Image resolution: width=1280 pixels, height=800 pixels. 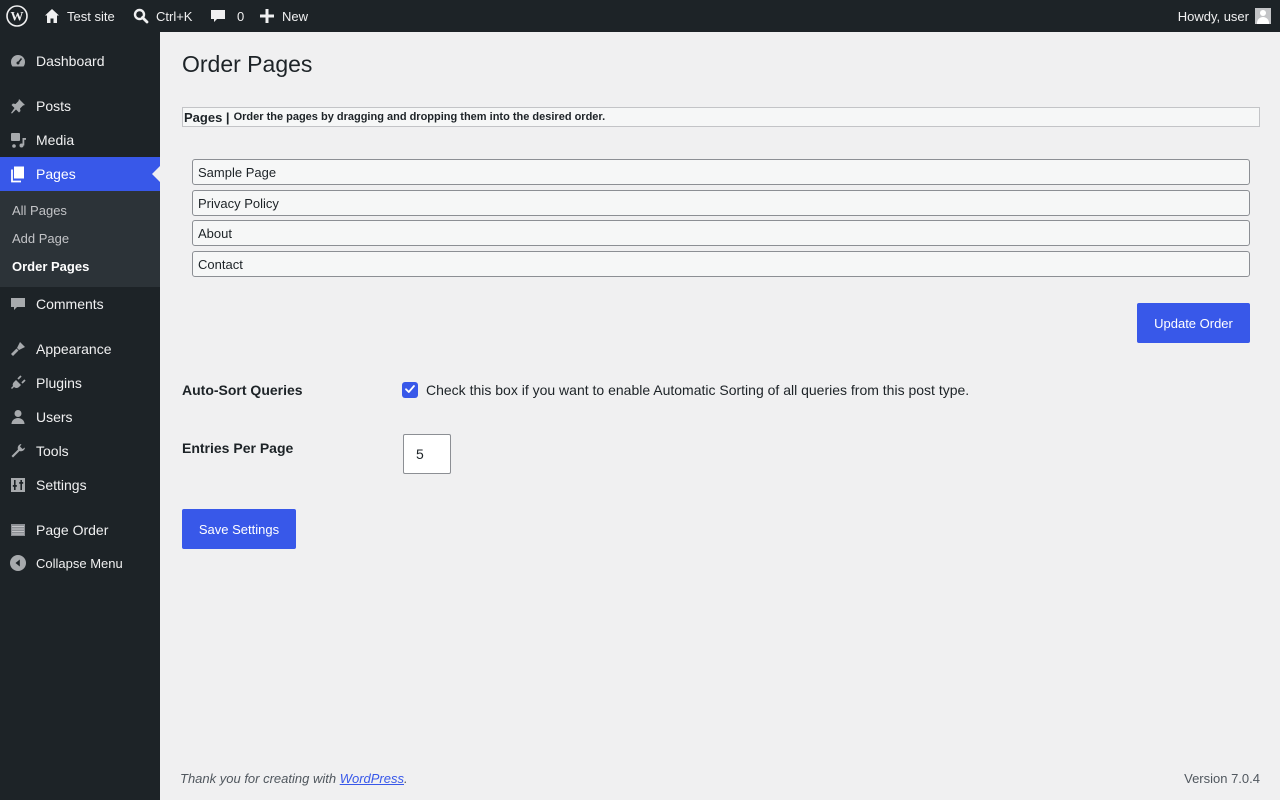 I want to click on new-label: New, so click(x=295, y=16).